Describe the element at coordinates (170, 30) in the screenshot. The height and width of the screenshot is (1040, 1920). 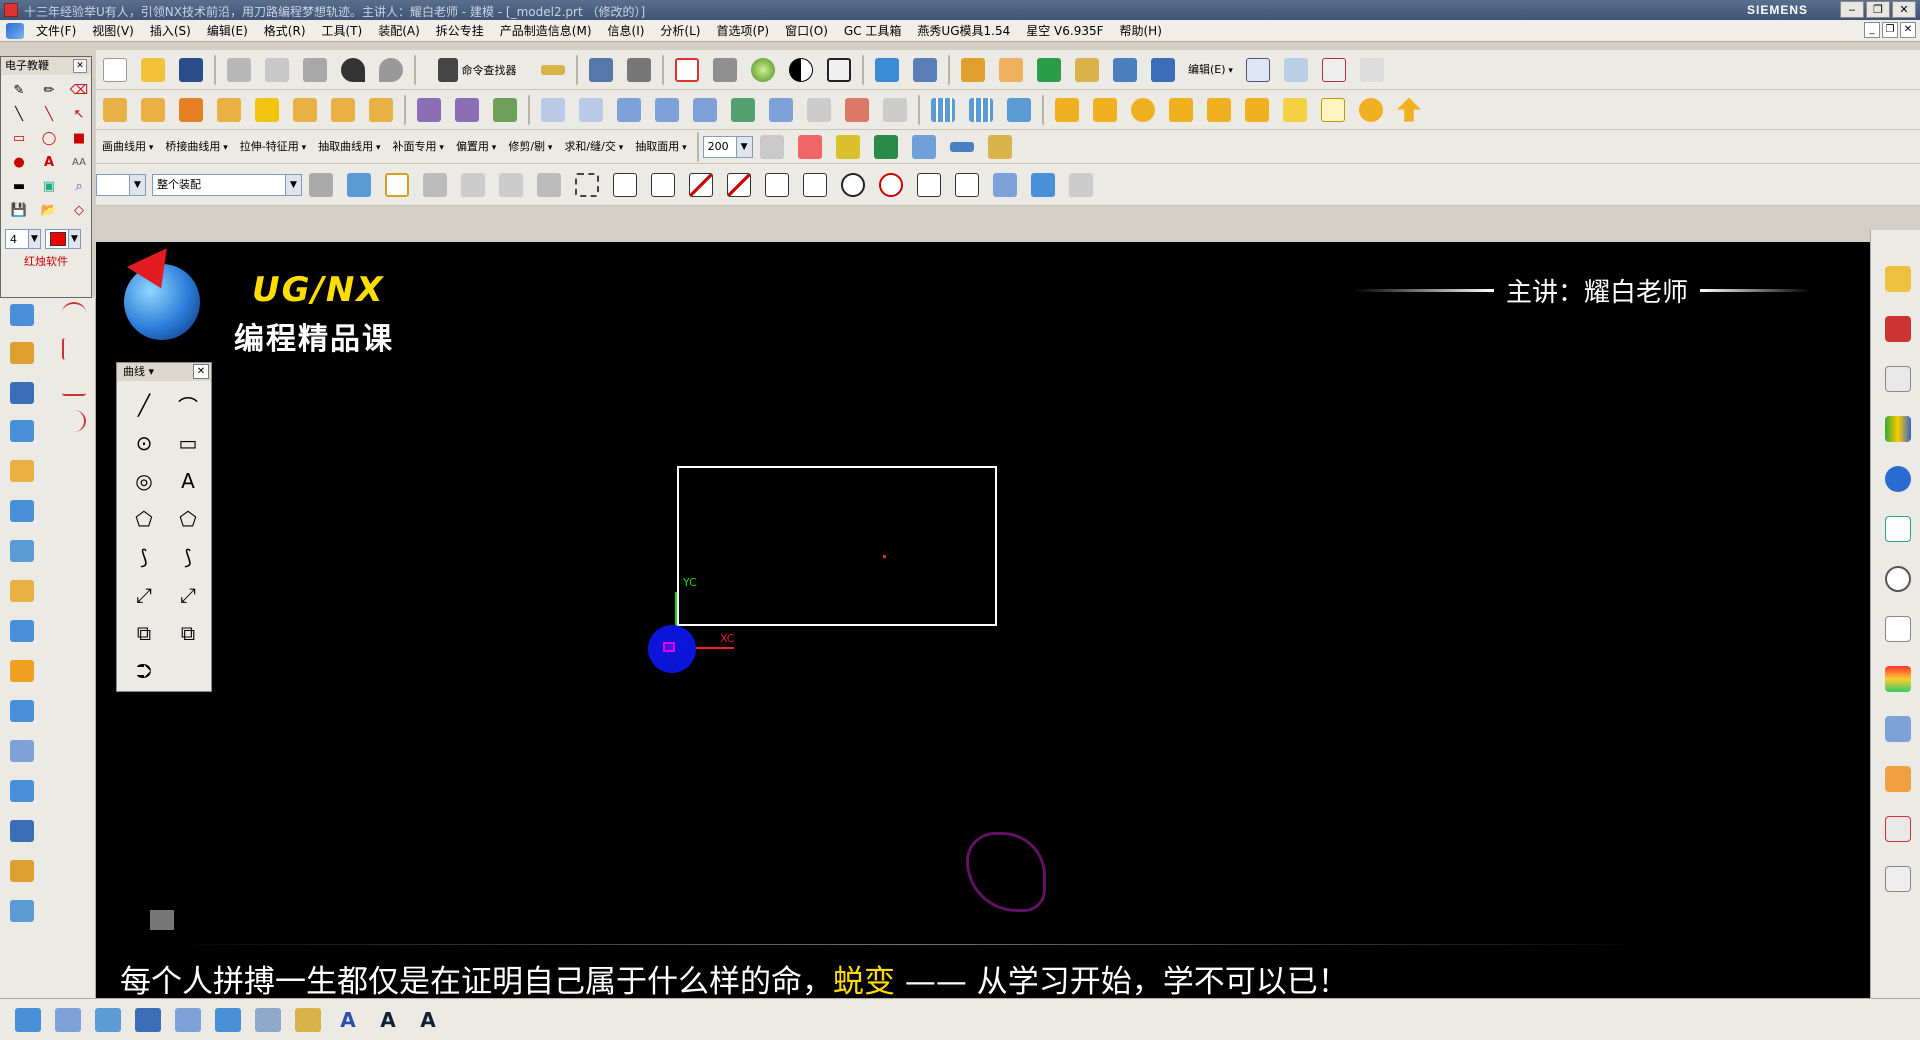
I see `menu-insert: 插入(S)` at that location.